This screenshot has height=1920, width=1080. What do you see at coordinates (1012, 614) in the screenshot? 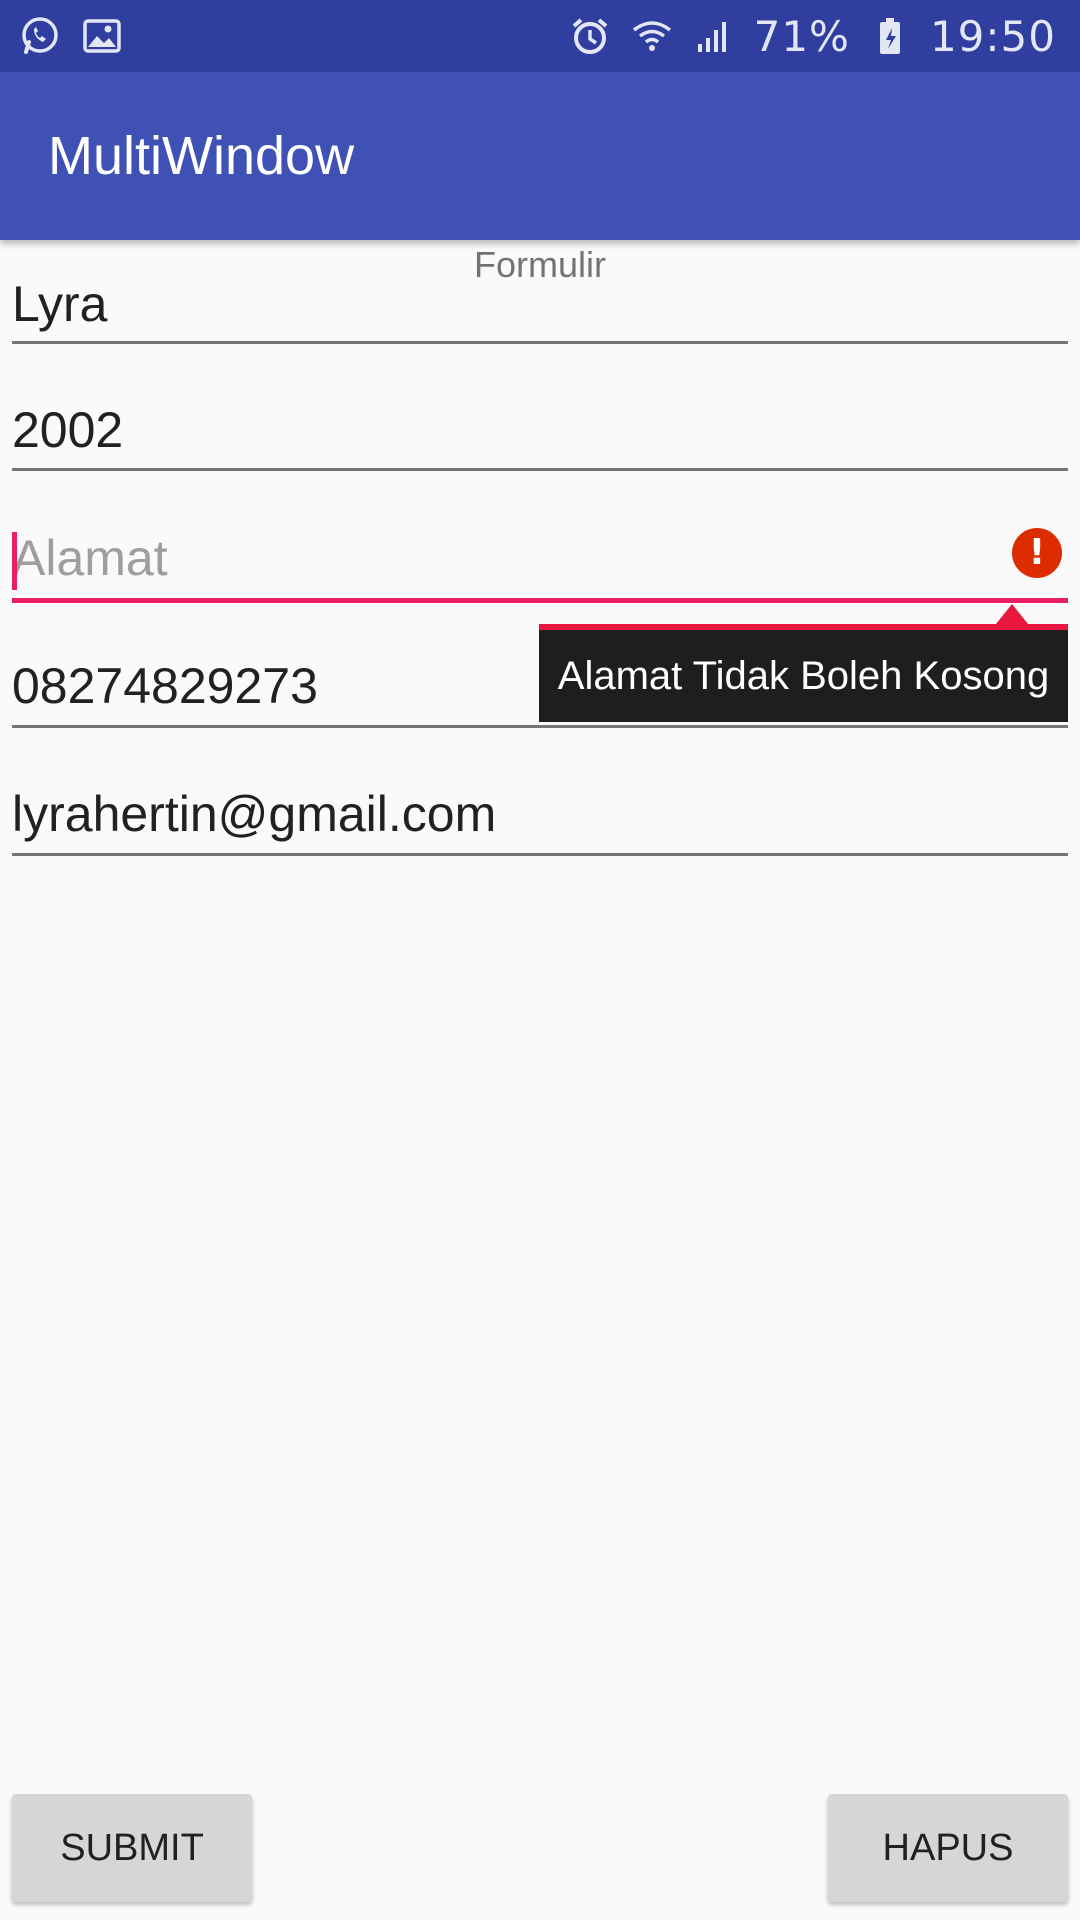
I see `tooltip-arrow` at bounding box center [1012, 614].